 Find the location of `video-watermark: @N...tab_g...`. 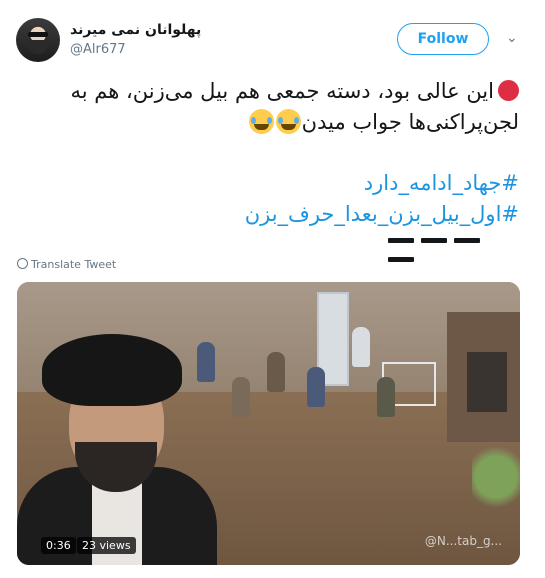

video-watermark: @N...tab_g... is located at coordinates (463, 541).